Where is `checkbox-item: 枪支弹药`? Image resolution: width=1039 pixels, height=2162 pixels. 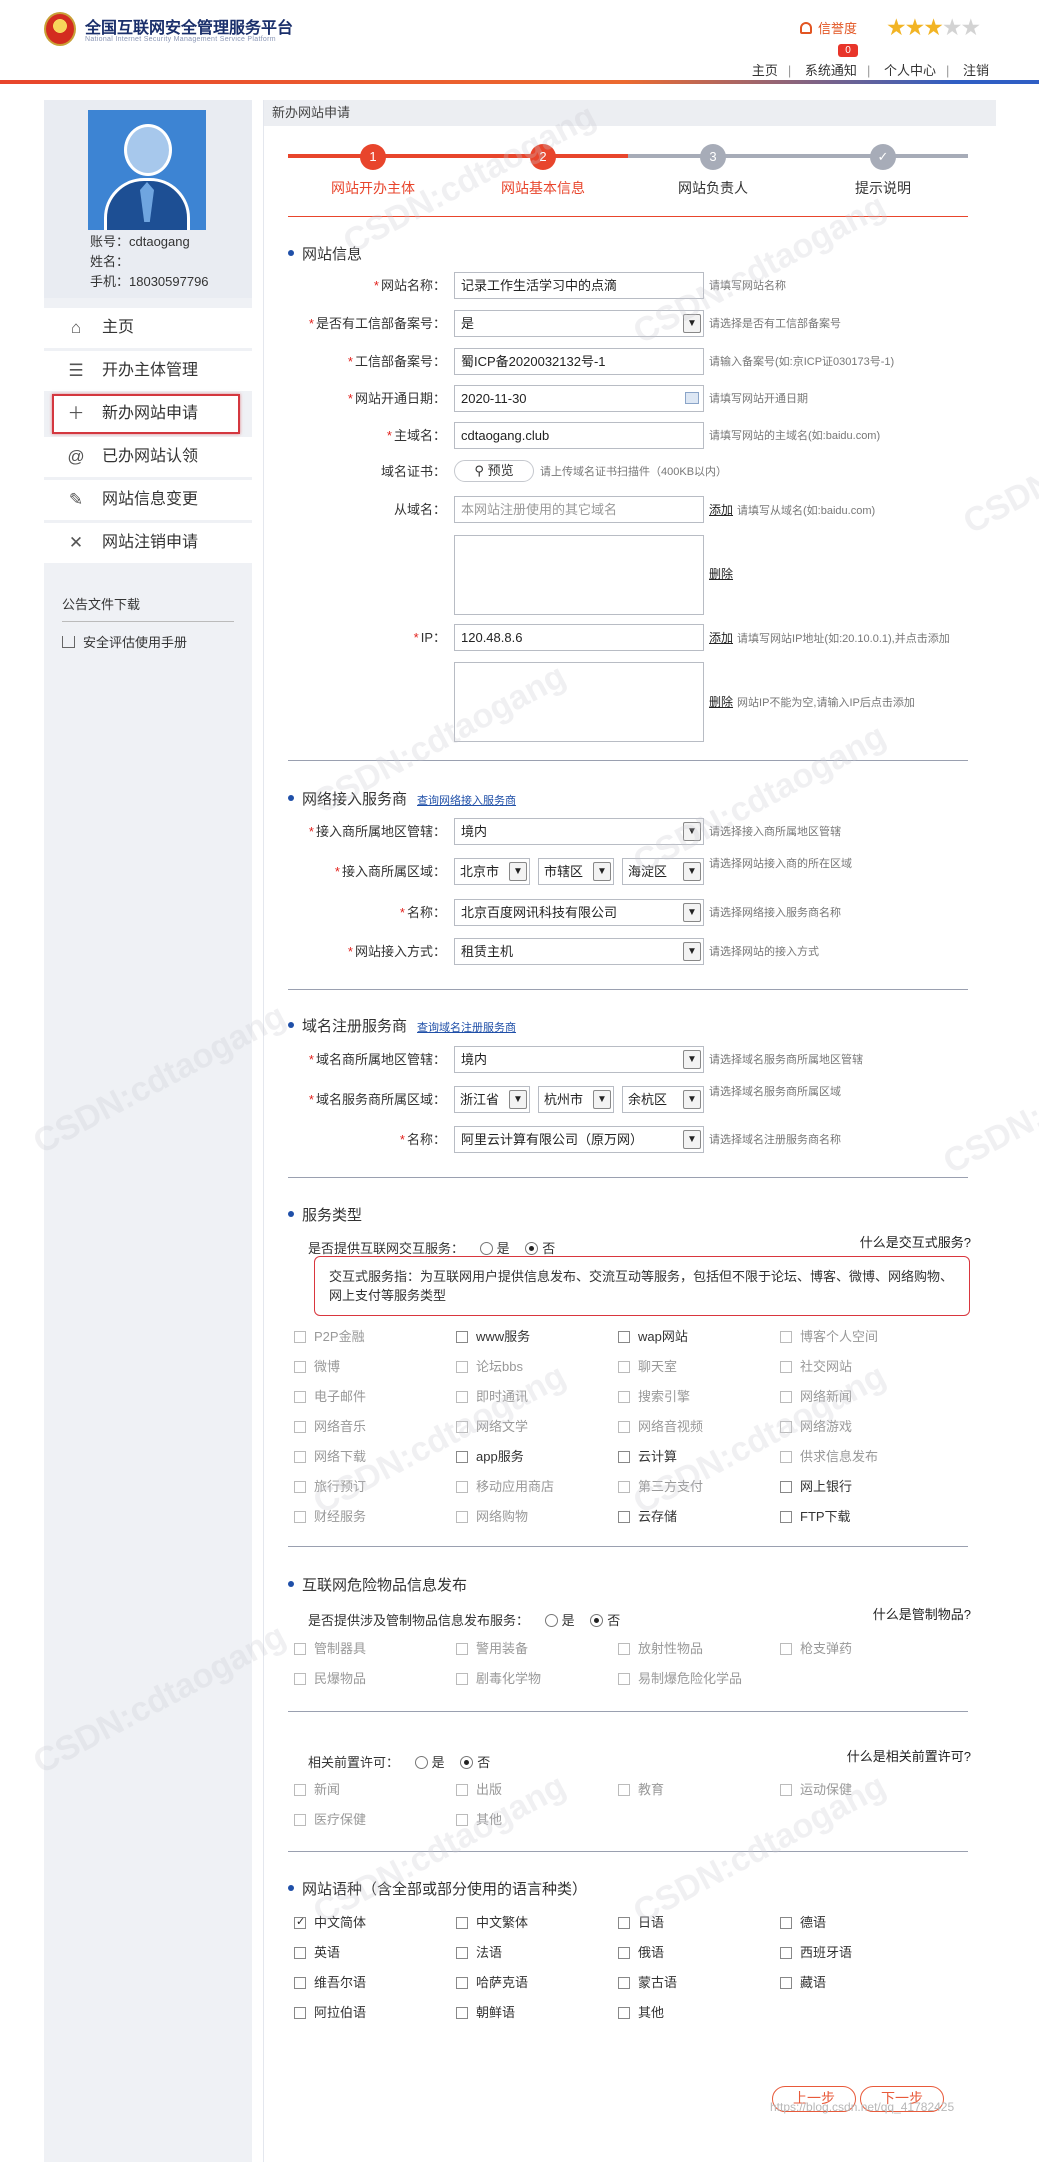
checkbox-item: 枪支弹药 is located at coordinates (816, 1647).